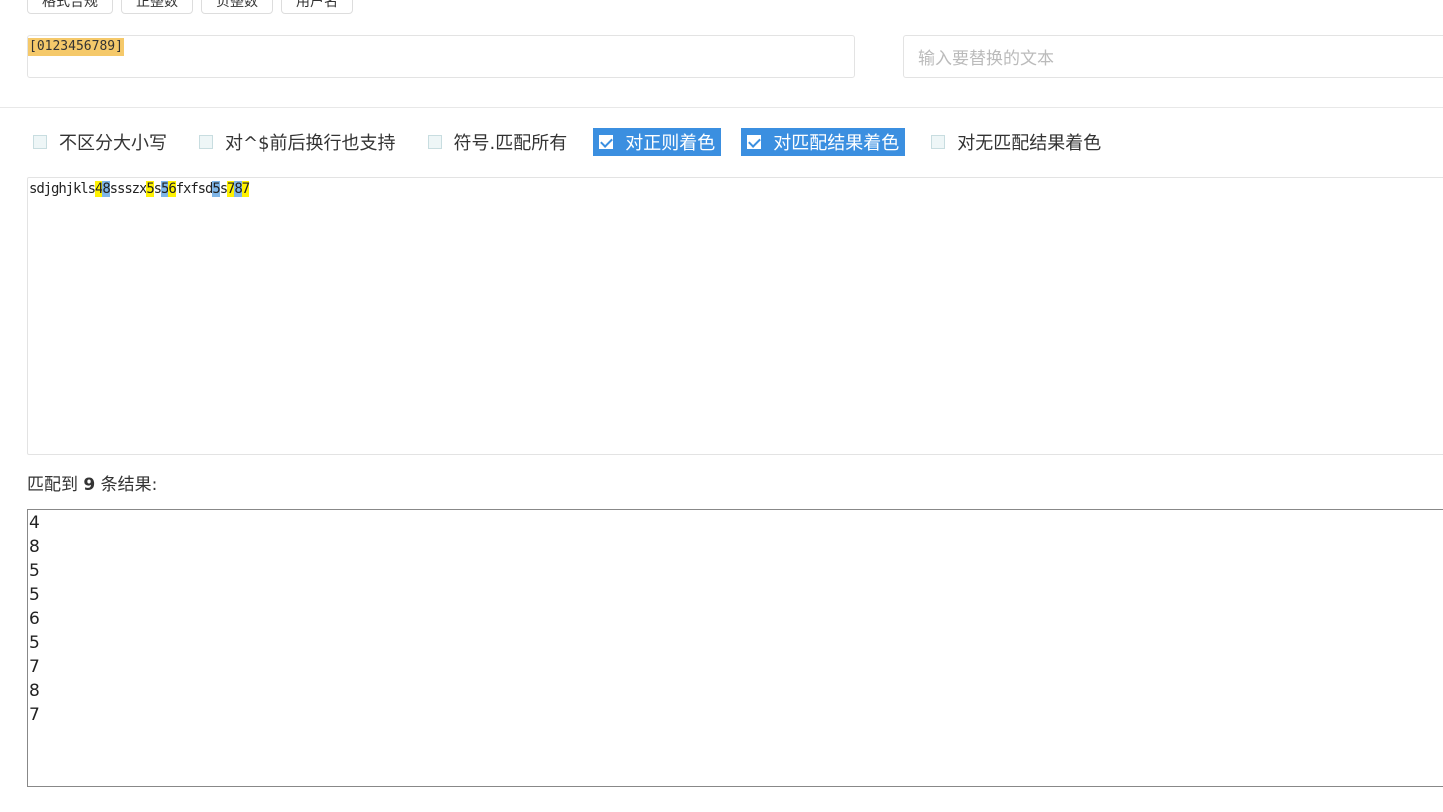 The height and width of the screenshot is (812, 1443). I want to click on option-color-matches: 对匹配结果着色, so click(823, 142).